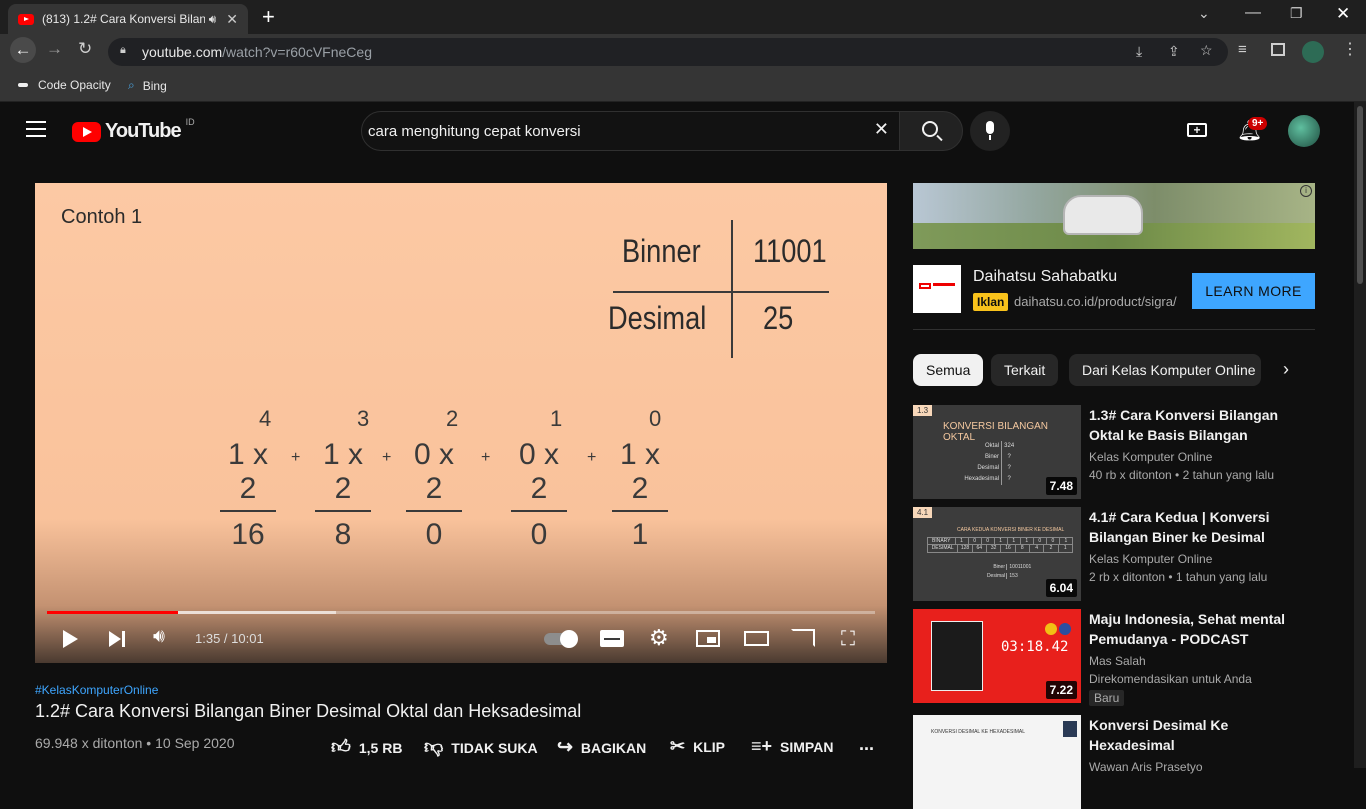 The height and width of the screenshot is (809, 1366). I want to click on page-scrollbar, so click(1360, 435).